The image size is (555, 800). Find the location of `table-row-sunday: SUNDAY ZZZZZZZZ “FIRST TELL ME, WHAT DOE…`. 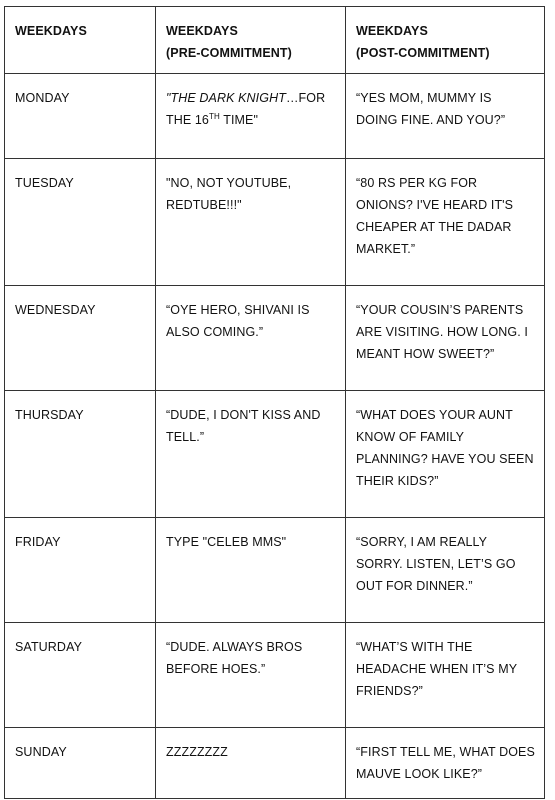

table-row-sunday: SUNDAY ZZZZZZZZ “FIRST TELL ME, WHAT DOE… is located at coordinates (274, 763).